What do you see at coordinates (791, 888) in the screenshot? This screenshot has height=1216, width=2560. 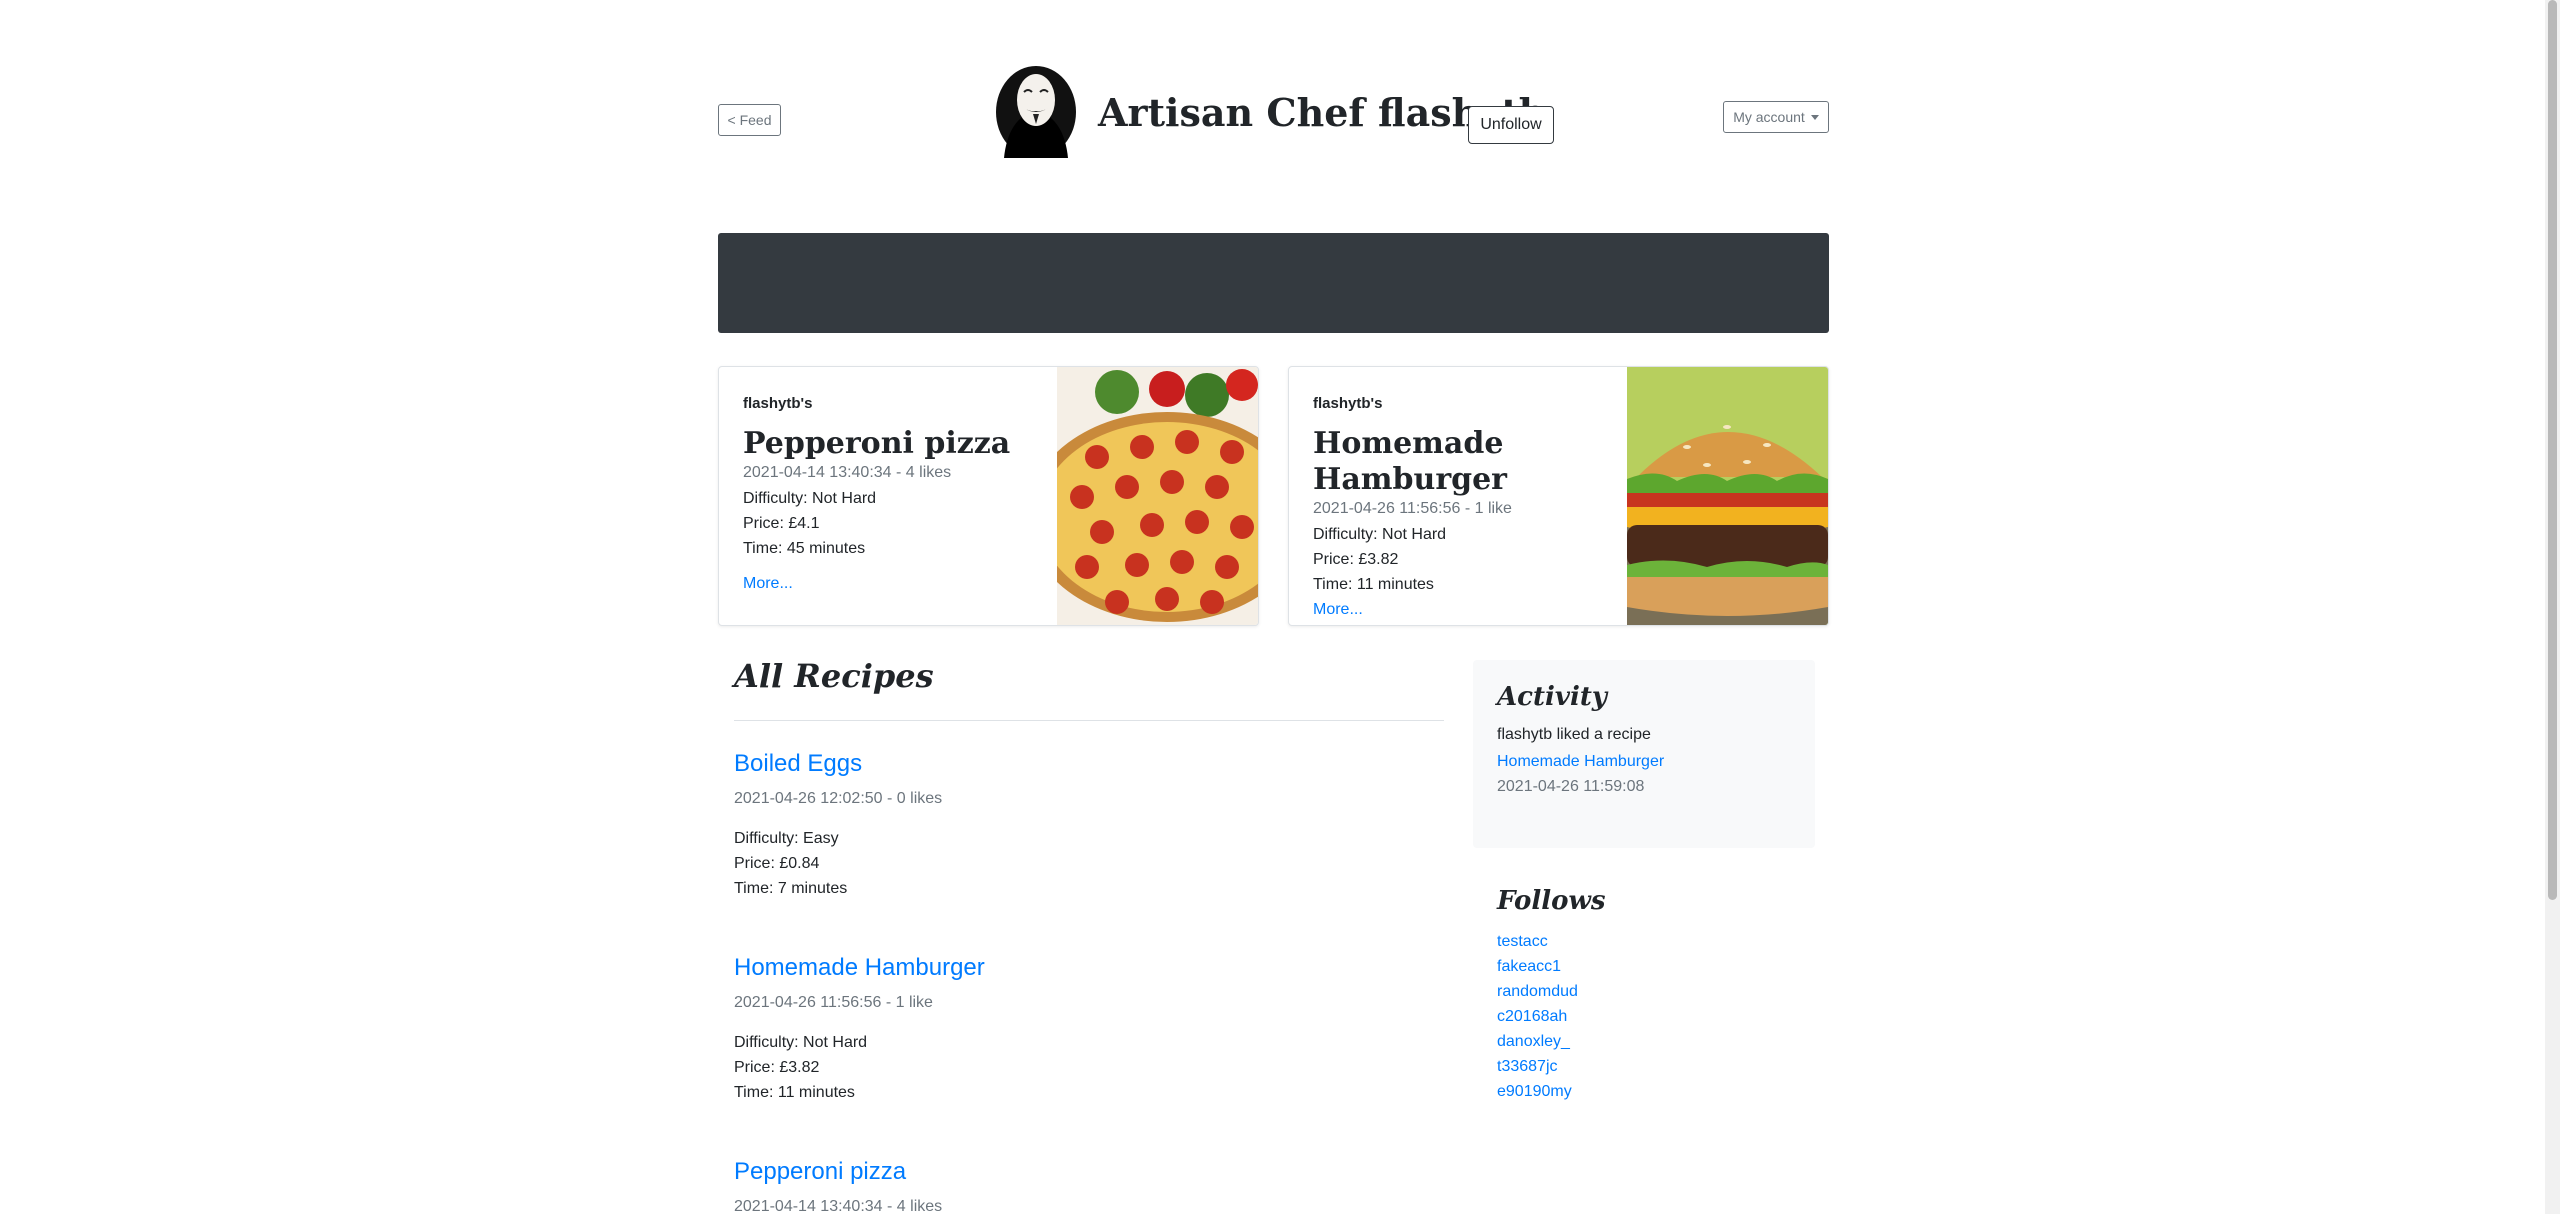 I see `recipe-time: Time: 7 minutes` at bounding box center [791, 888].